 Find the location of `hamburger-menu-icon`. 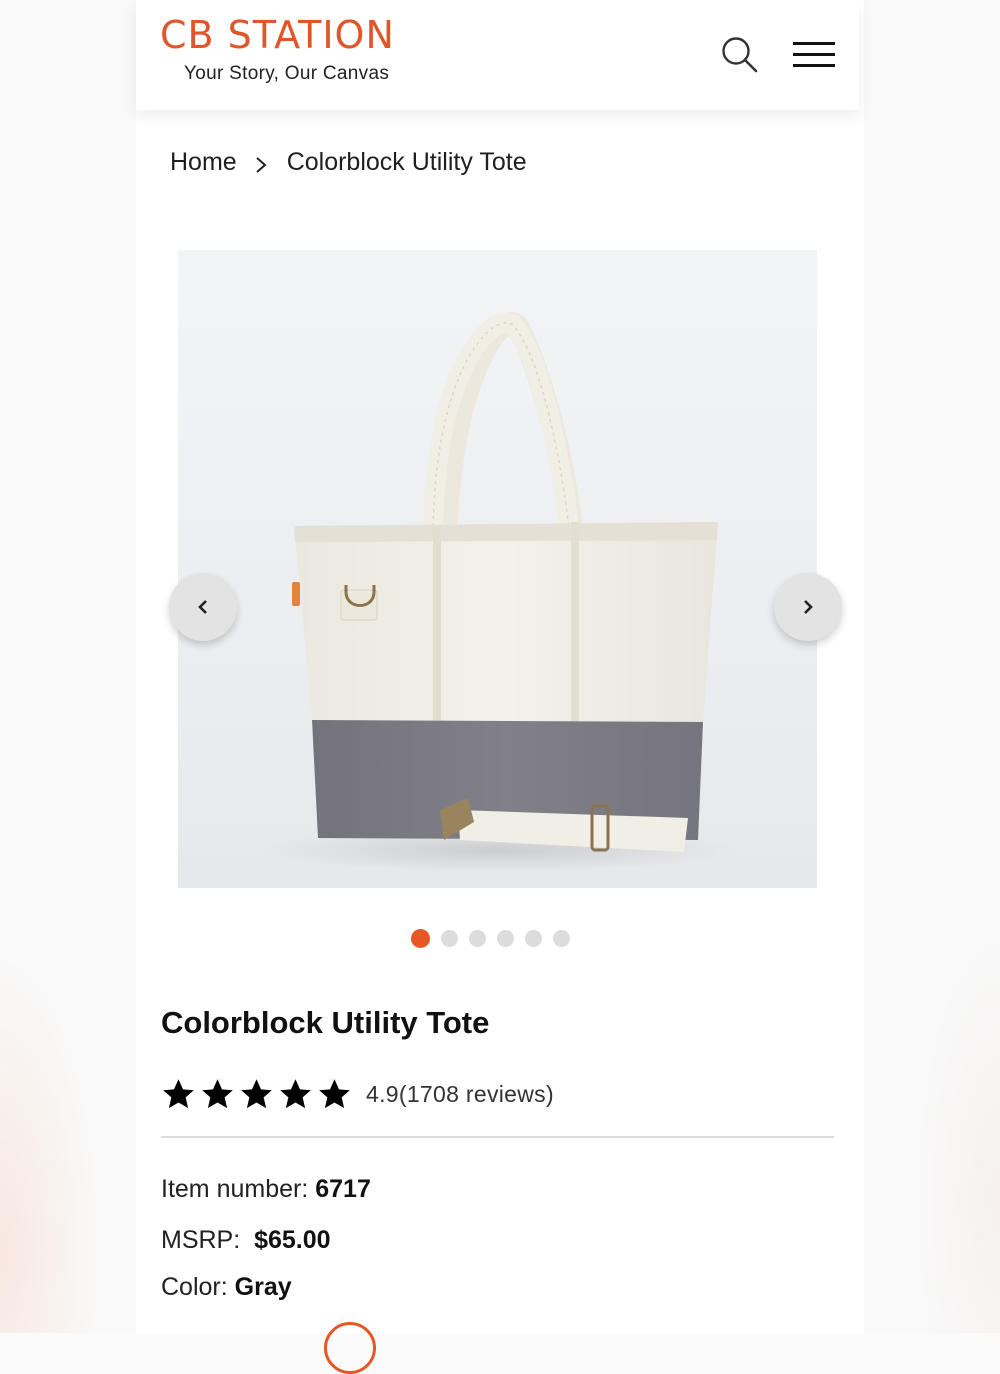

hamburger-menu-icon is located at coordinates (814, 55).